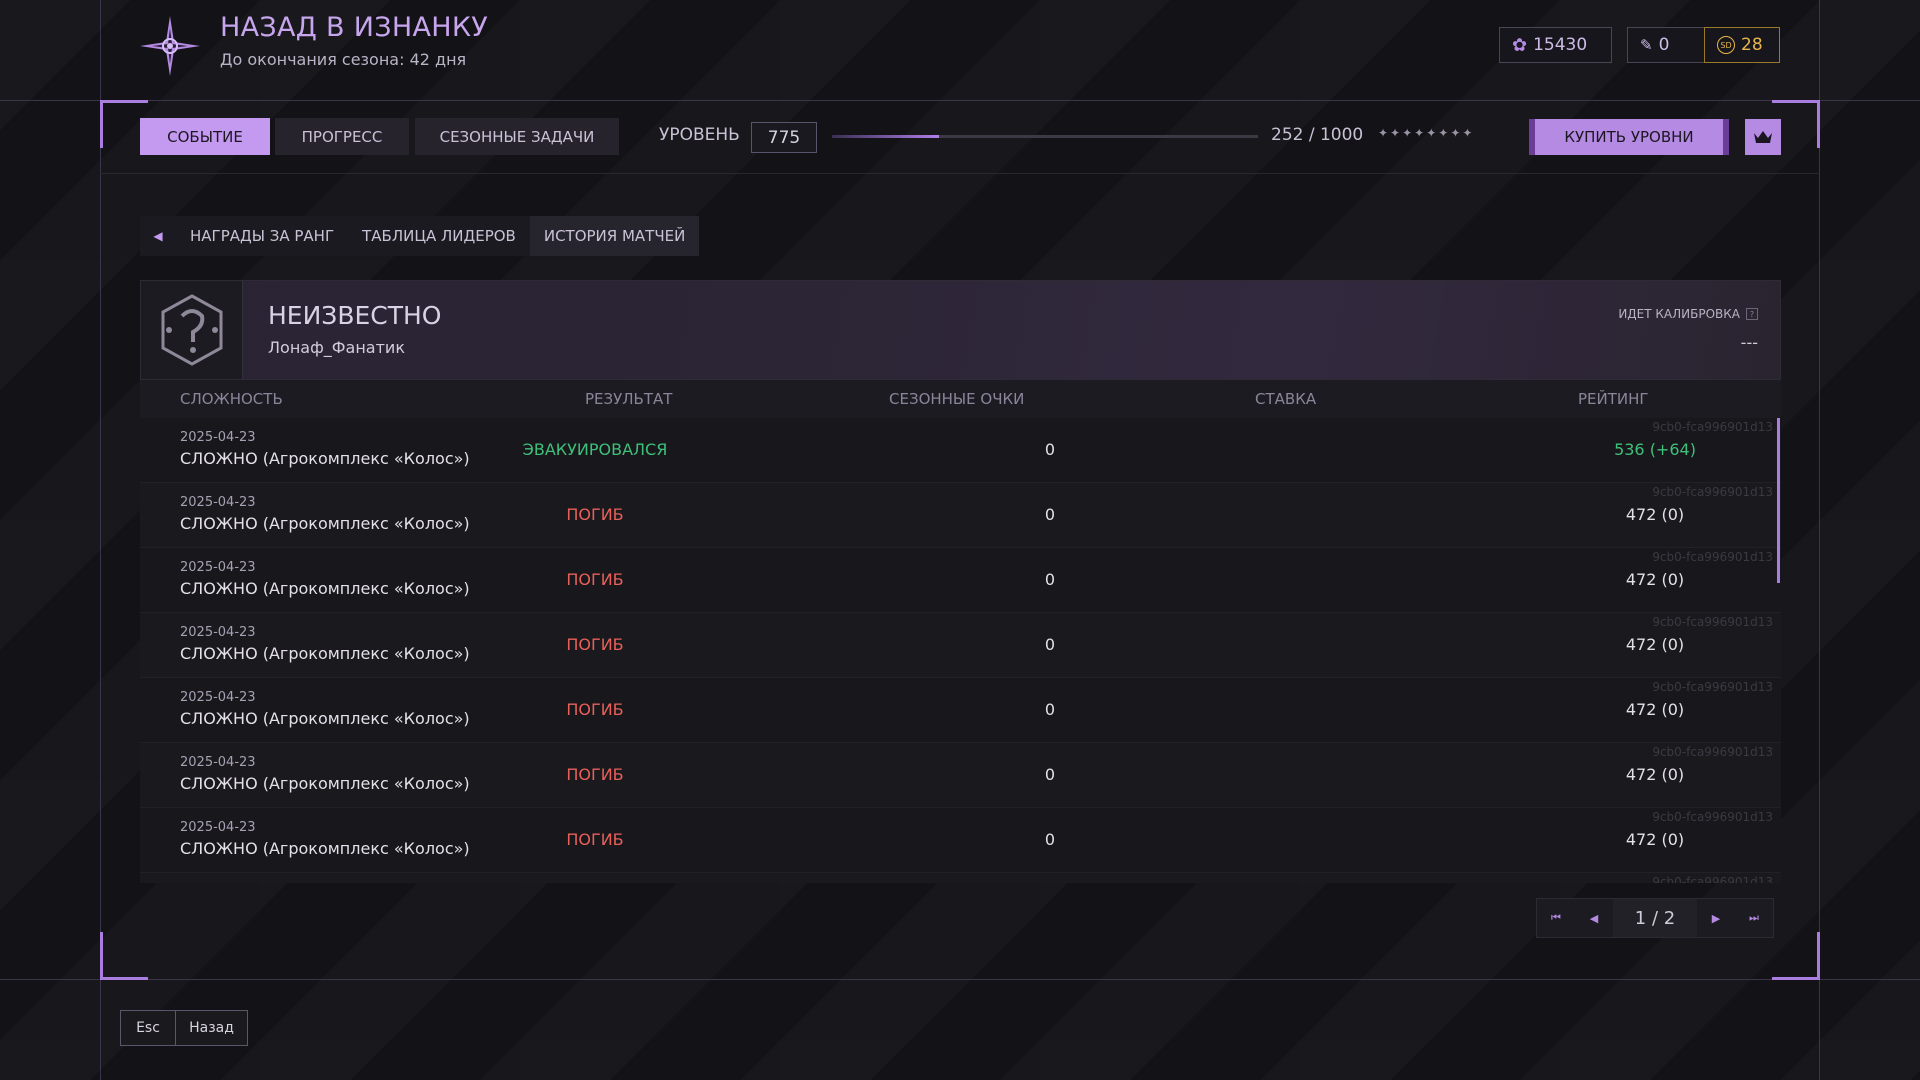 The height and width of the screenshot is (1080, 1920). I want to click on prev-page-button: ◀, so click(1594, 918).